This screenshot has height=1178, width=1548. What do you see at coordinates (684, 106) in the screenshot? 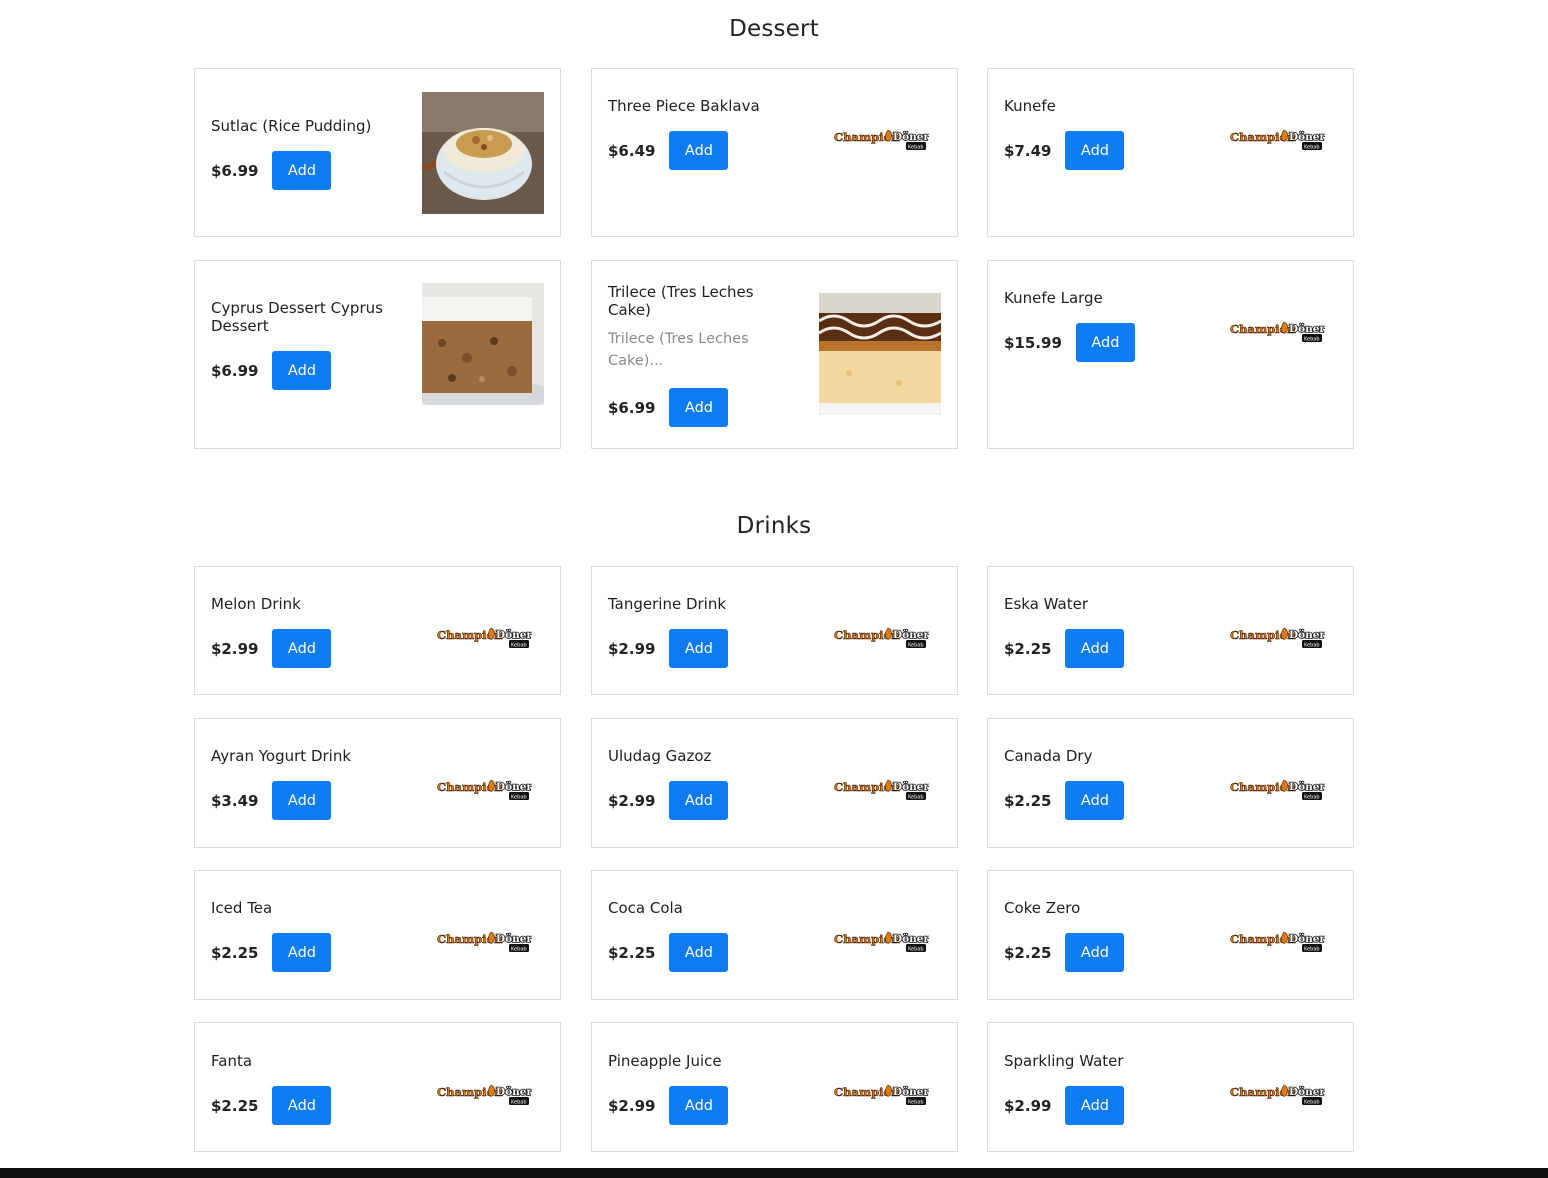
I see `item-name: Three Piece Baklava` at bounding box center [684, 106].